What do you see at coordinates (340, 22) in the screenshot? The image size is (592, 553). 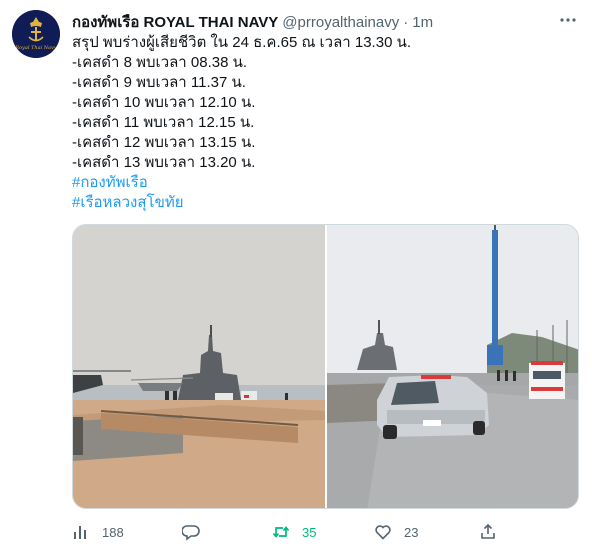 I see `author-handle: @prroyalthainavy` at bounding box center [340, 22].